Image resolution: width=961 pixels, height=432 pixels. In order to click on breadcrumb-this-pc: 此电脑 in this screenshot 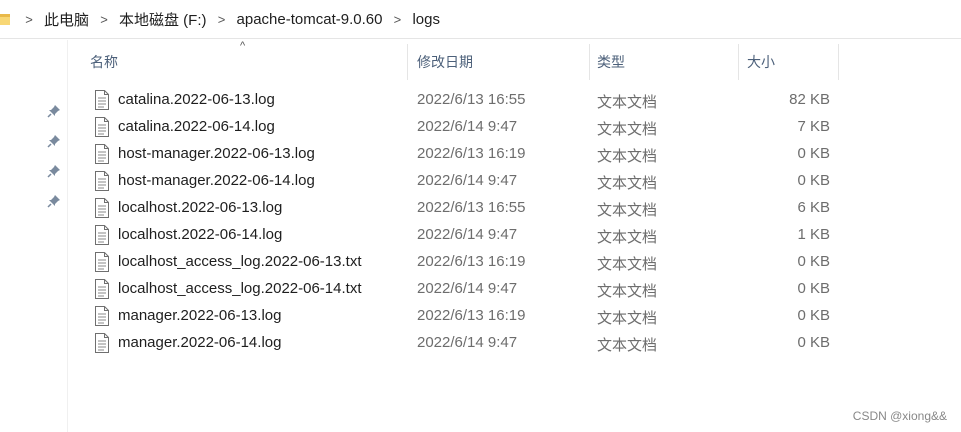, I will do `click(66, 19)`.